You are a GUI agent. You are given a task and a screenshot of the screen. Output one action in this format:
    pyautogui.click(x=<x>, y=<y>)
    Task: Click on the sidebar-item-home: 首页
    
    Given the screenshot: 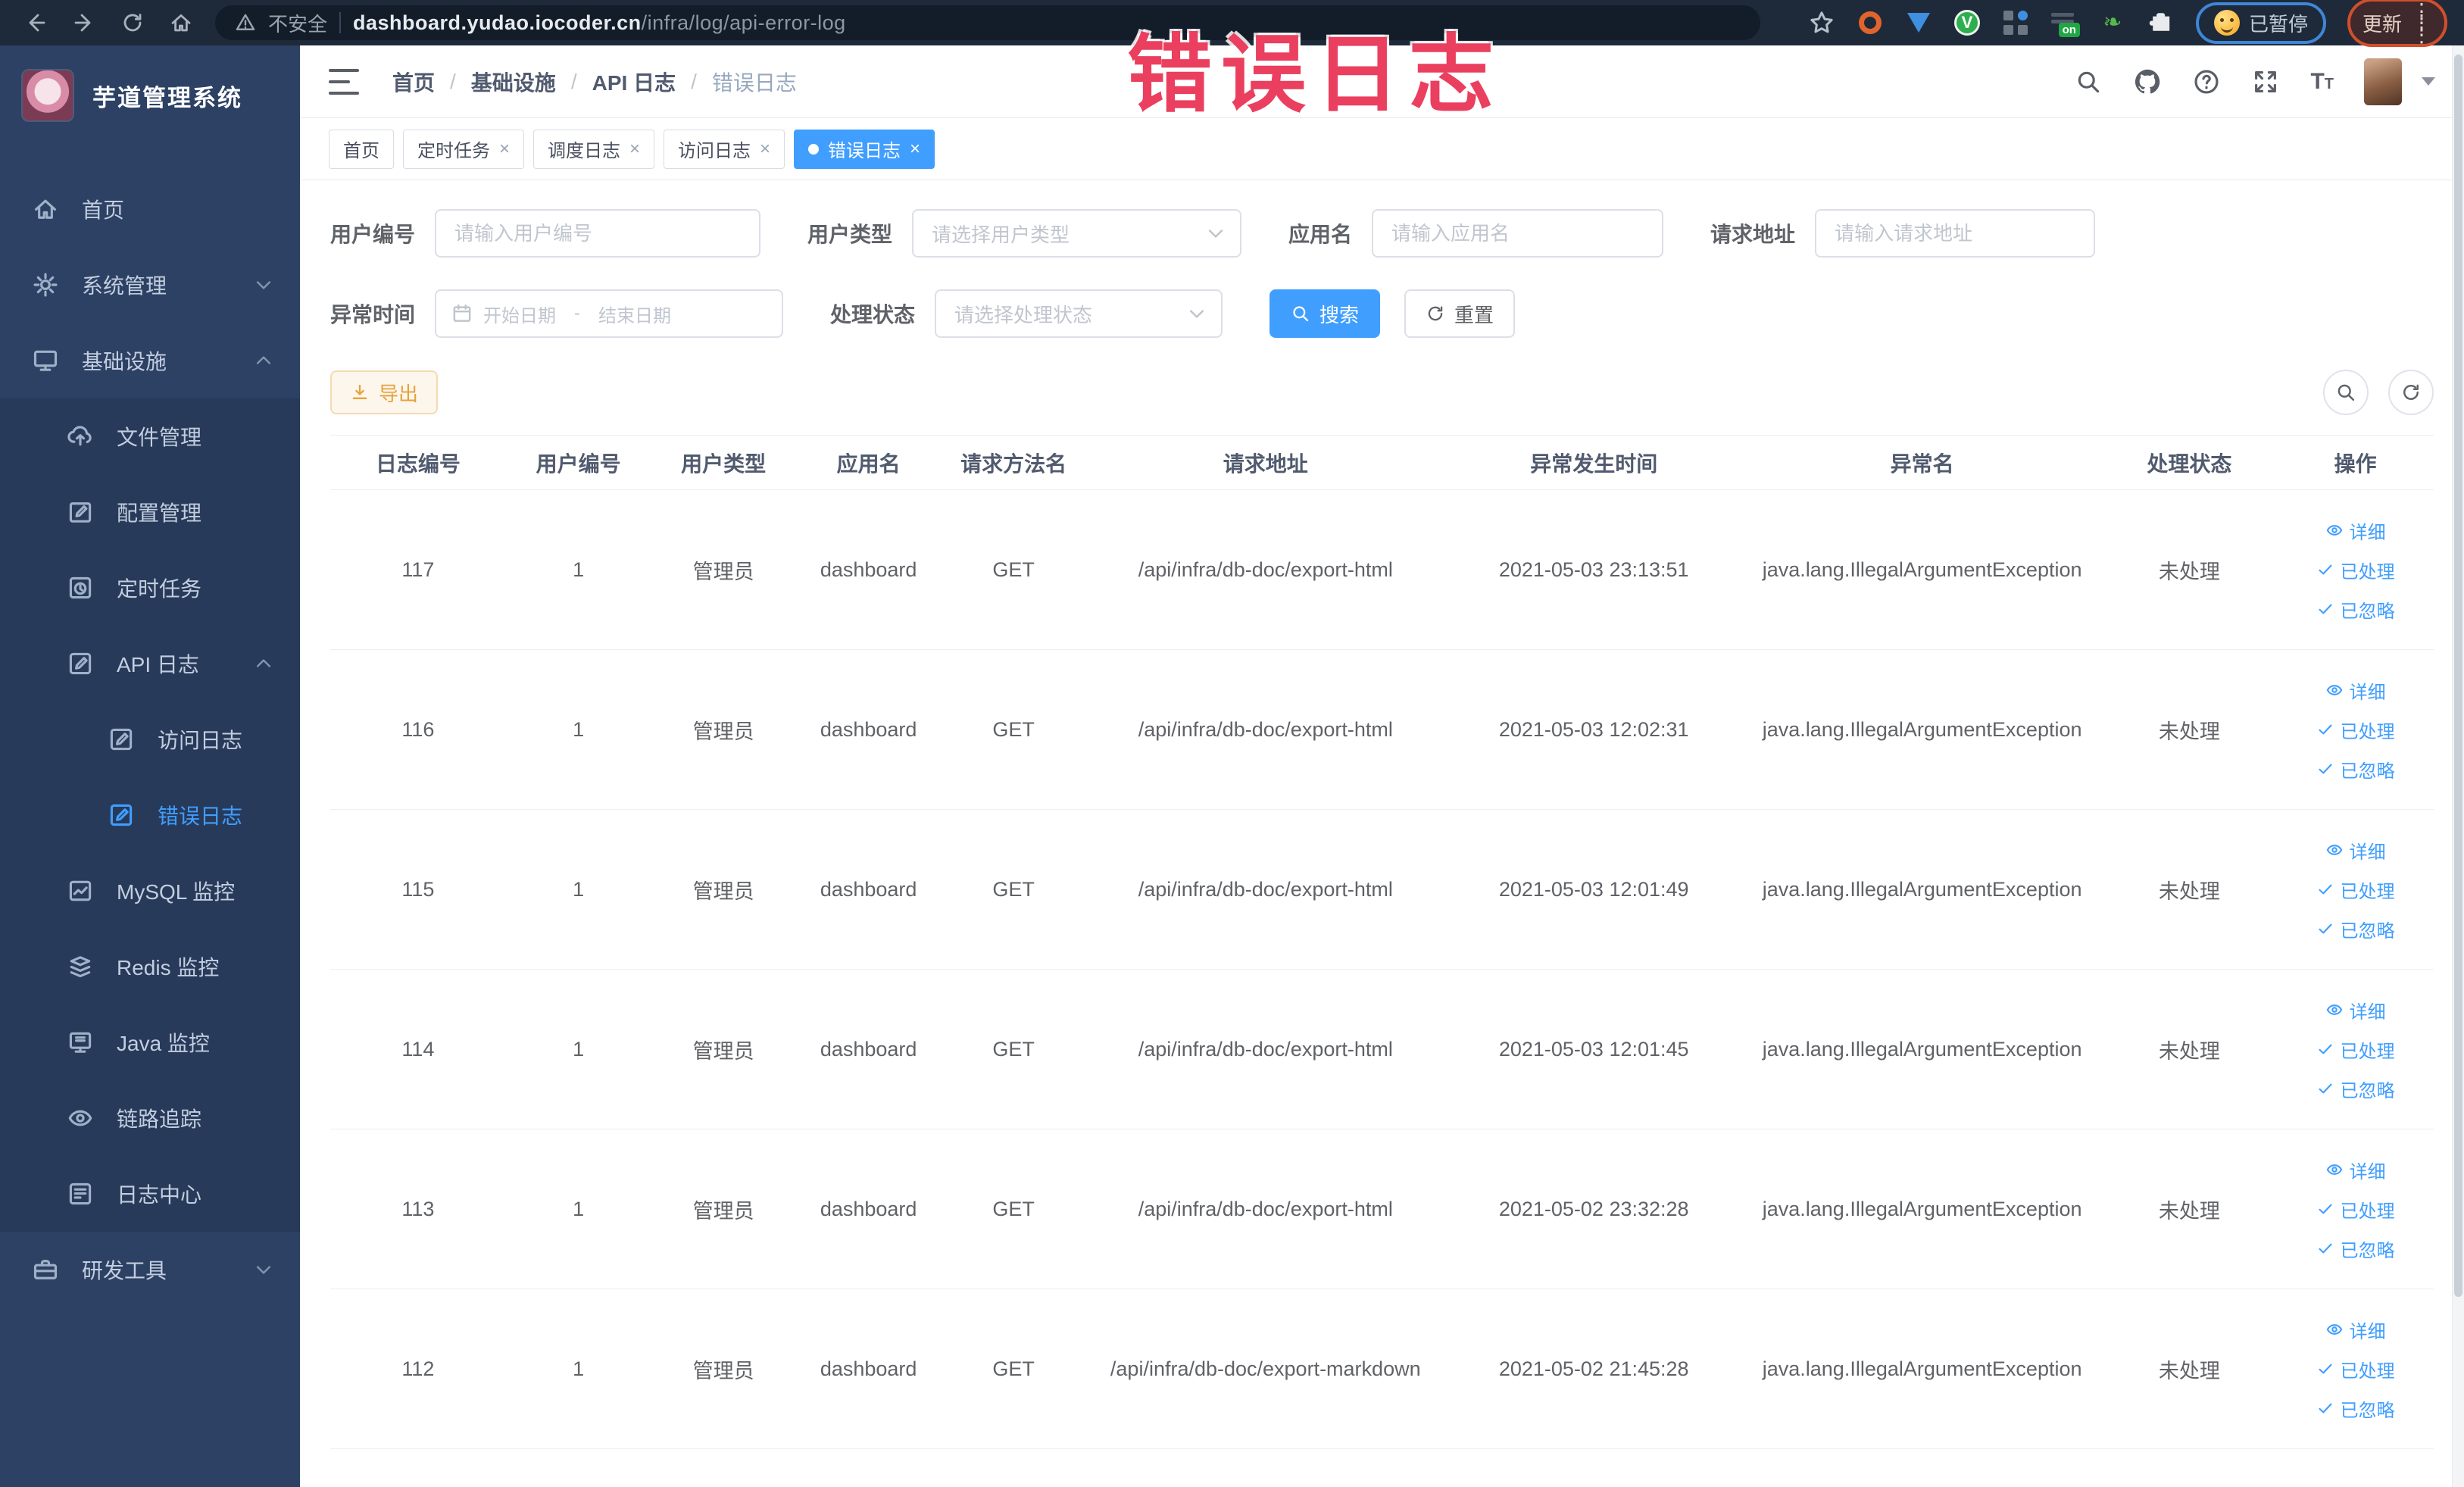 What is the action you would take?
    pyautogui.click(x=150, y=209)
    